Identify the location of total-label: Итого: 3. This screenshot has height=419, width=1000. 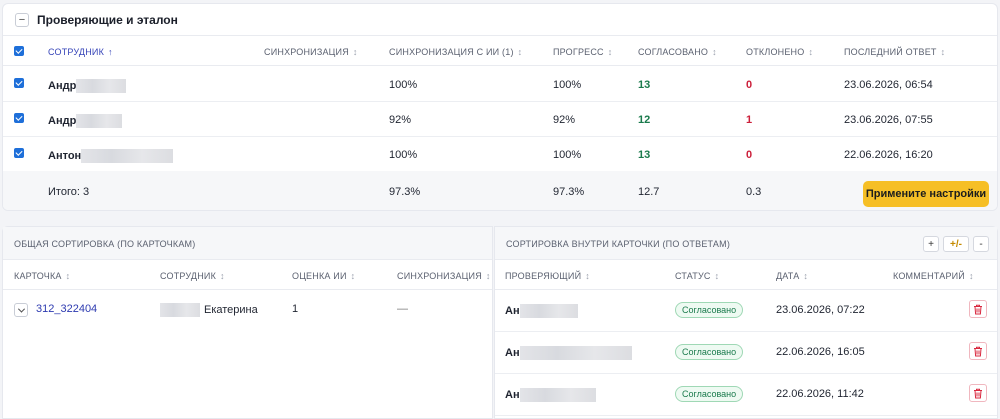
(69, 192).